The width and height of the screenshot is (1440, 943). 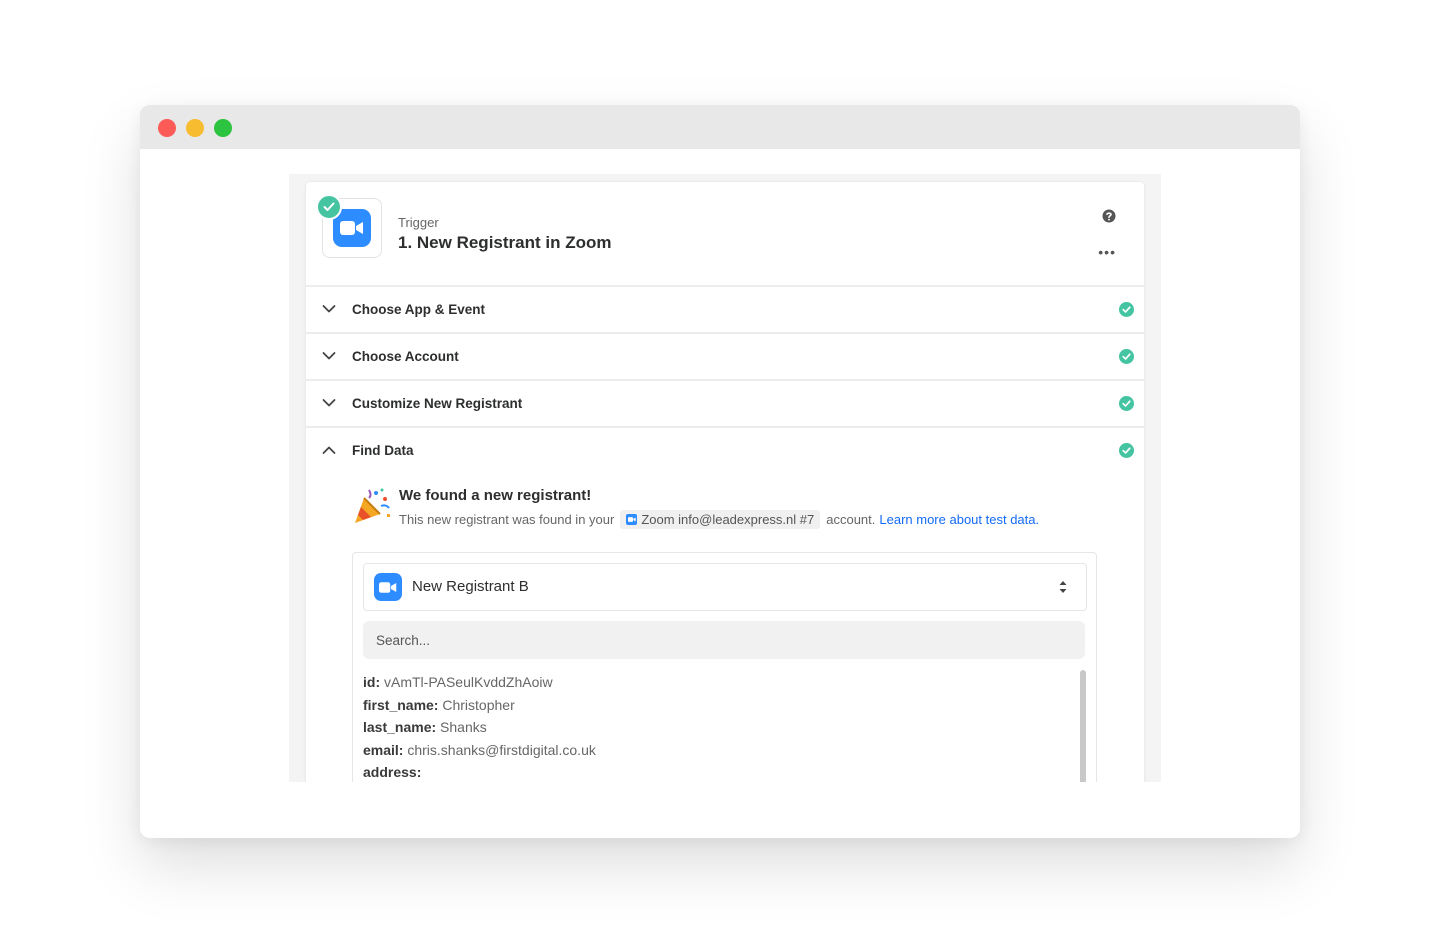 What do you see at coordinates (725, 587) in the screenshot?
I see `record-selector: New Registrant B` at bounding box center [725, 587].